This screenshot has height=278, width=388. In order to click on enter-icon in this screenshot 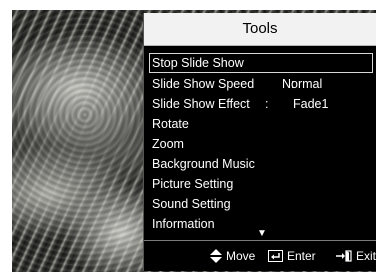, I will do `click(275, 256)`.